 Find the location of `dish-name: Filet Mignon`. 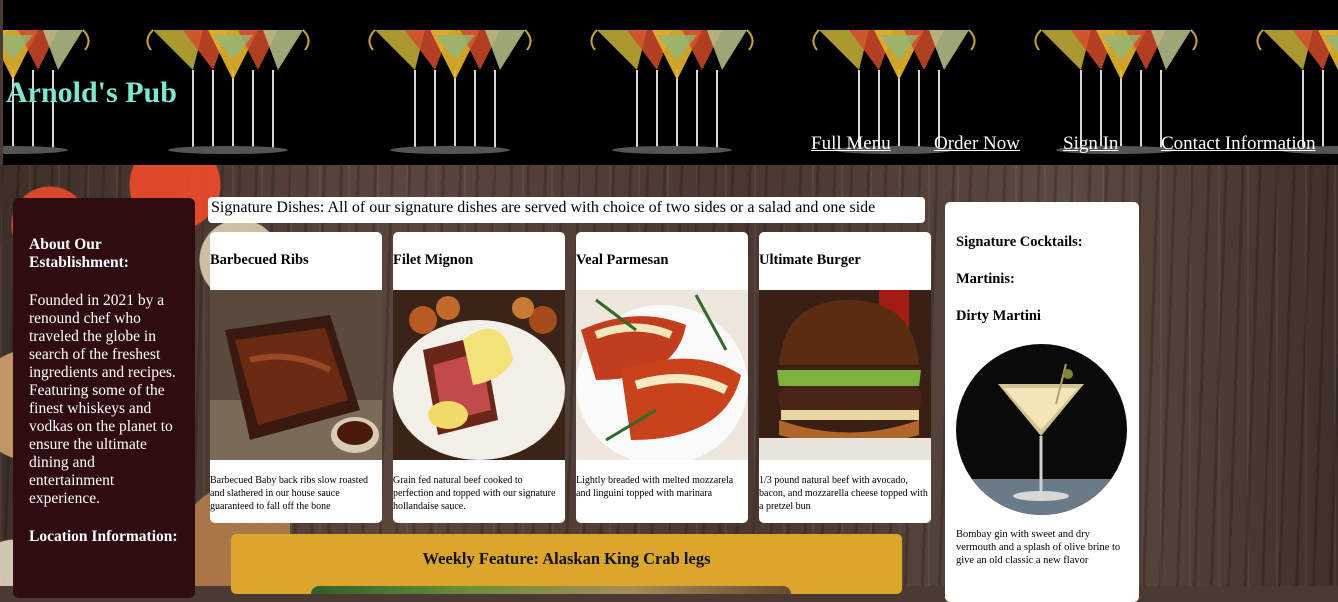

dish-name: Filet Mignon is located at coordinates (433, 260).